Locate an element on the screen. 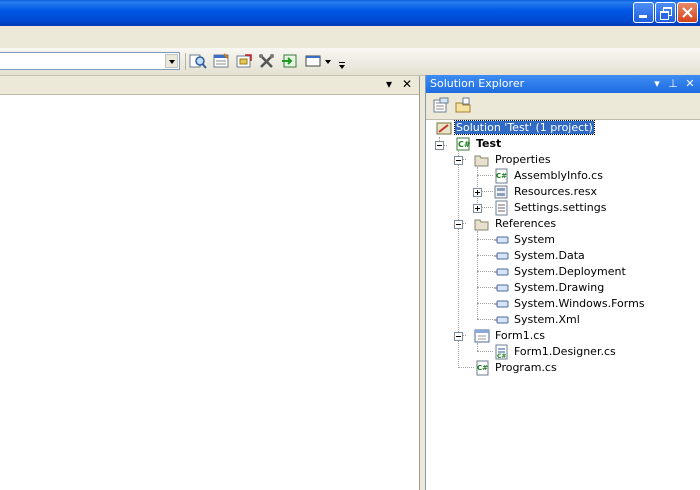 This screenshot has height=490, width=700. tree-node-label: Form1.cs is located at coordinates (520, 335).